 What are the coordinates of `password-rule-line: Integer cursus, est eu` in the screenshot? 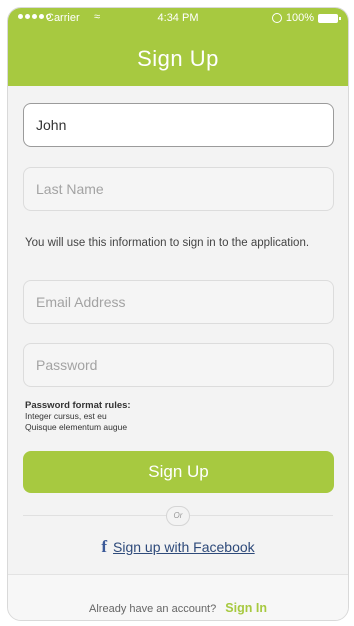 It's located at (66, 416).